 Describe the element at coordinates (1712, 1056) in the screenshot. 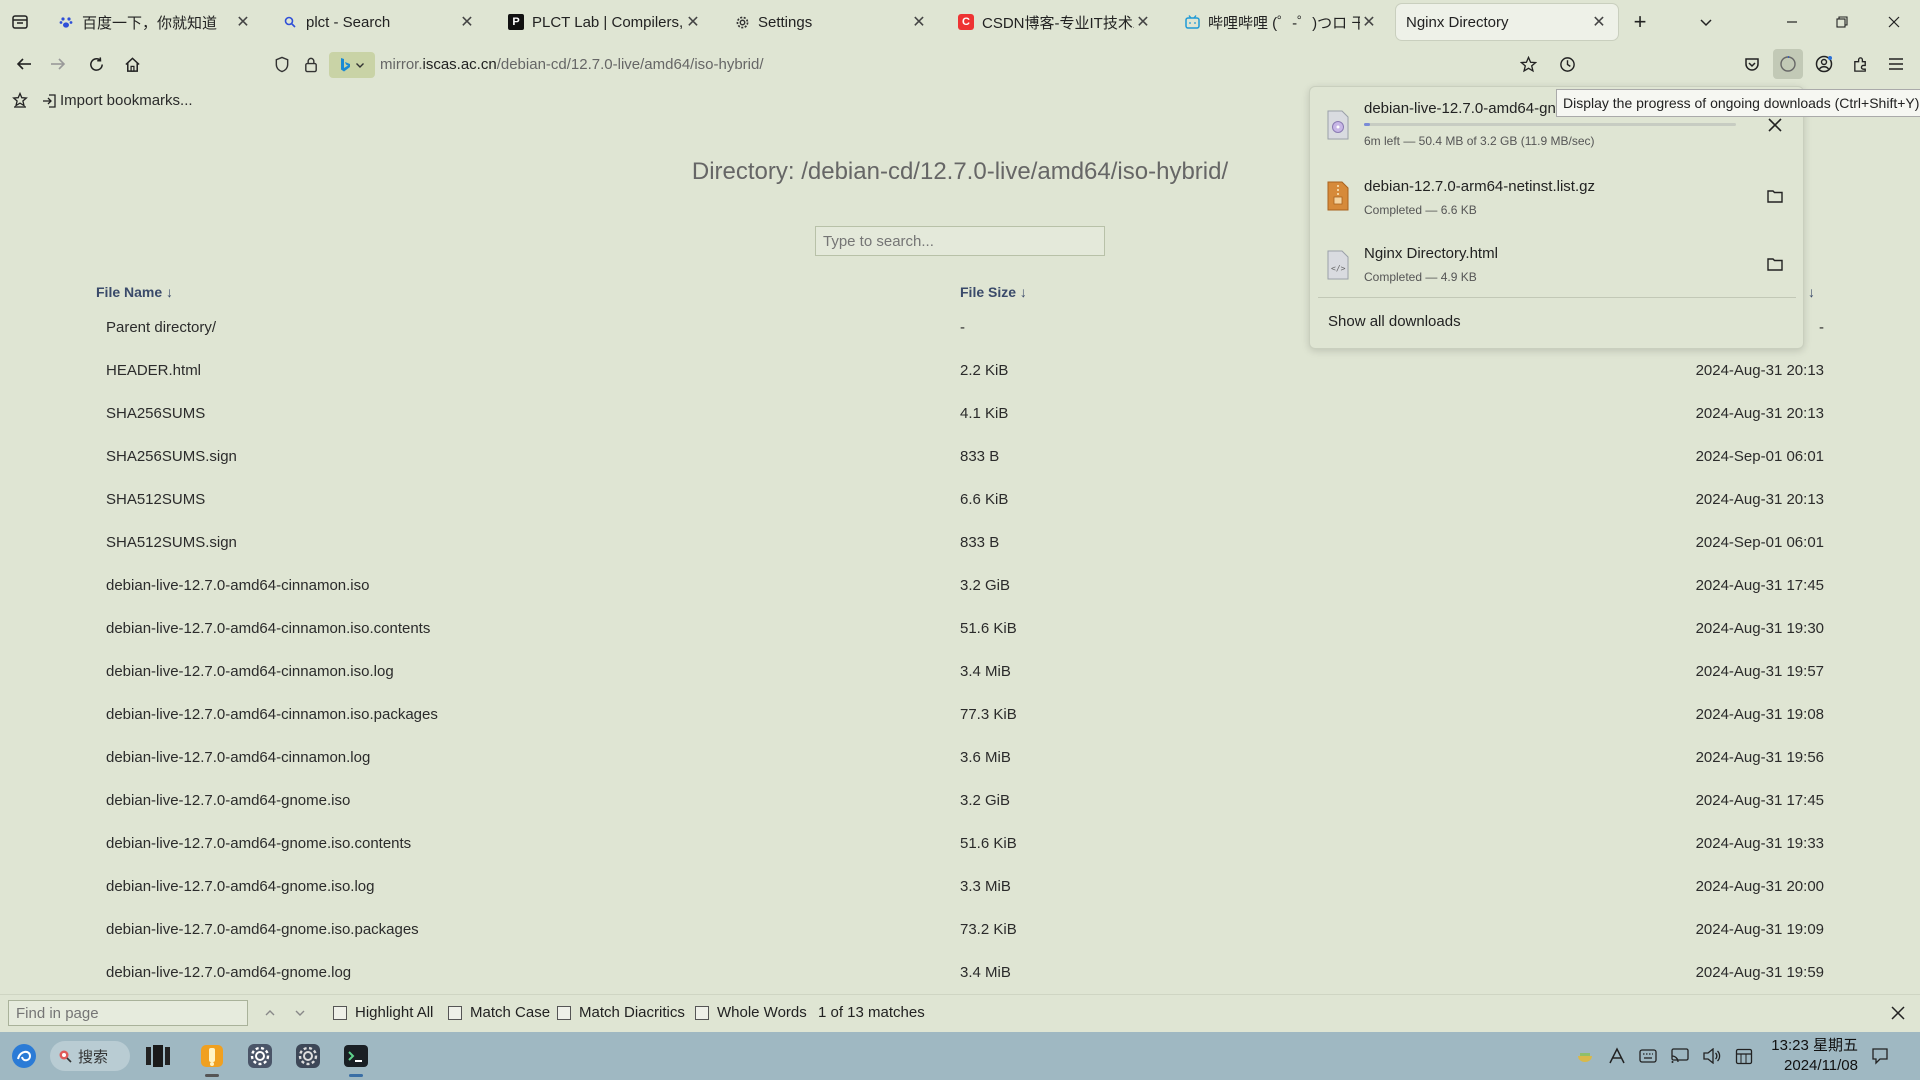

I see `volume-icon` at that location.